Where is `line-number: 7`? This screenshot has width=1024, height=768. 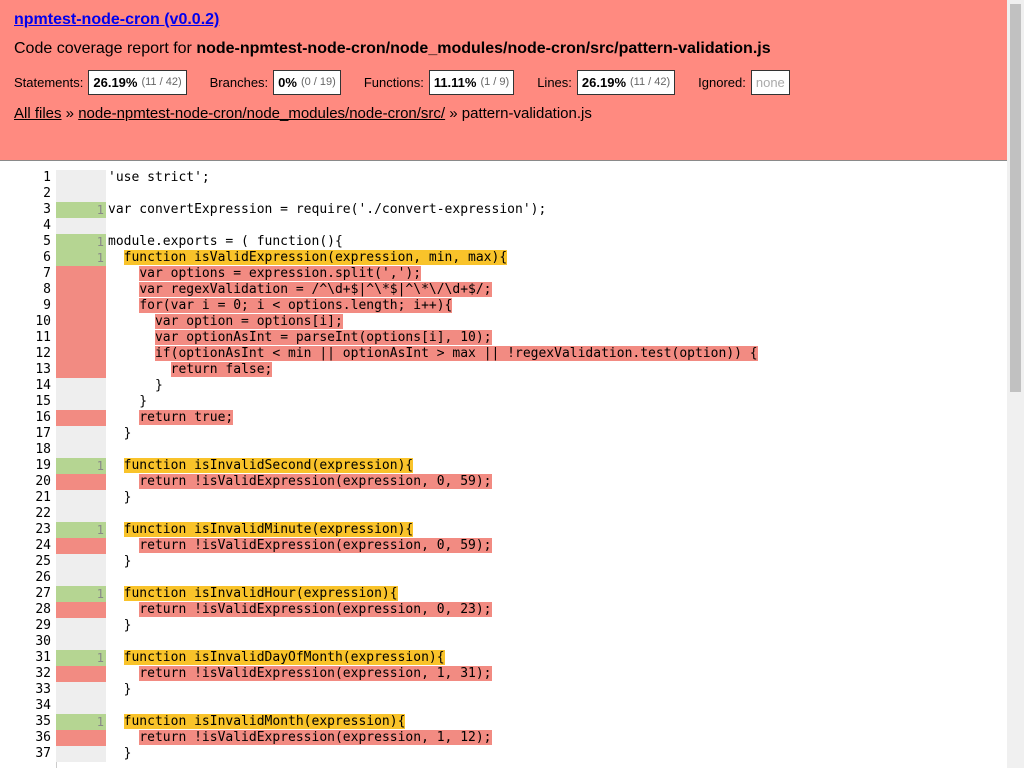
line-number: 7 is located at coordinates (25, 274).